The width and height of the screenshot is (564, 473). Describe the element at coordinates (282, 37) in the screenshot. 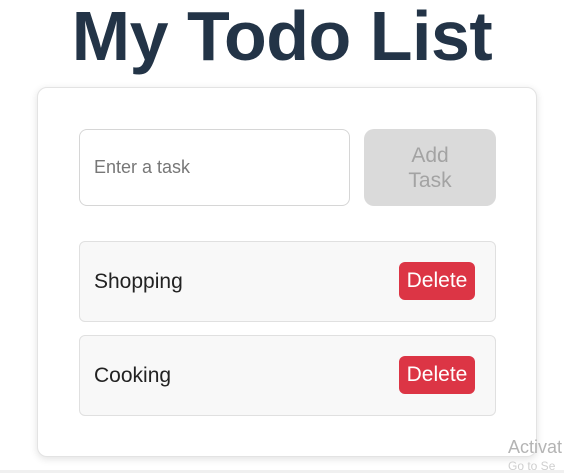

I see `page-title: My Todo List` at that location.